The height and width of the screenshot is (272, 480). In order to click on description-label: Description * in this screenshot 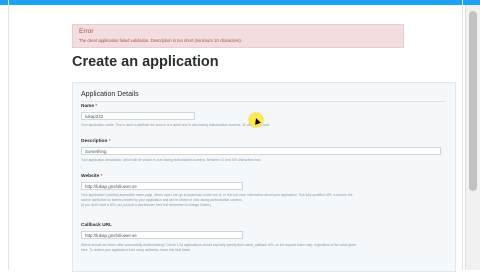, I will do `click(96, 141)`.